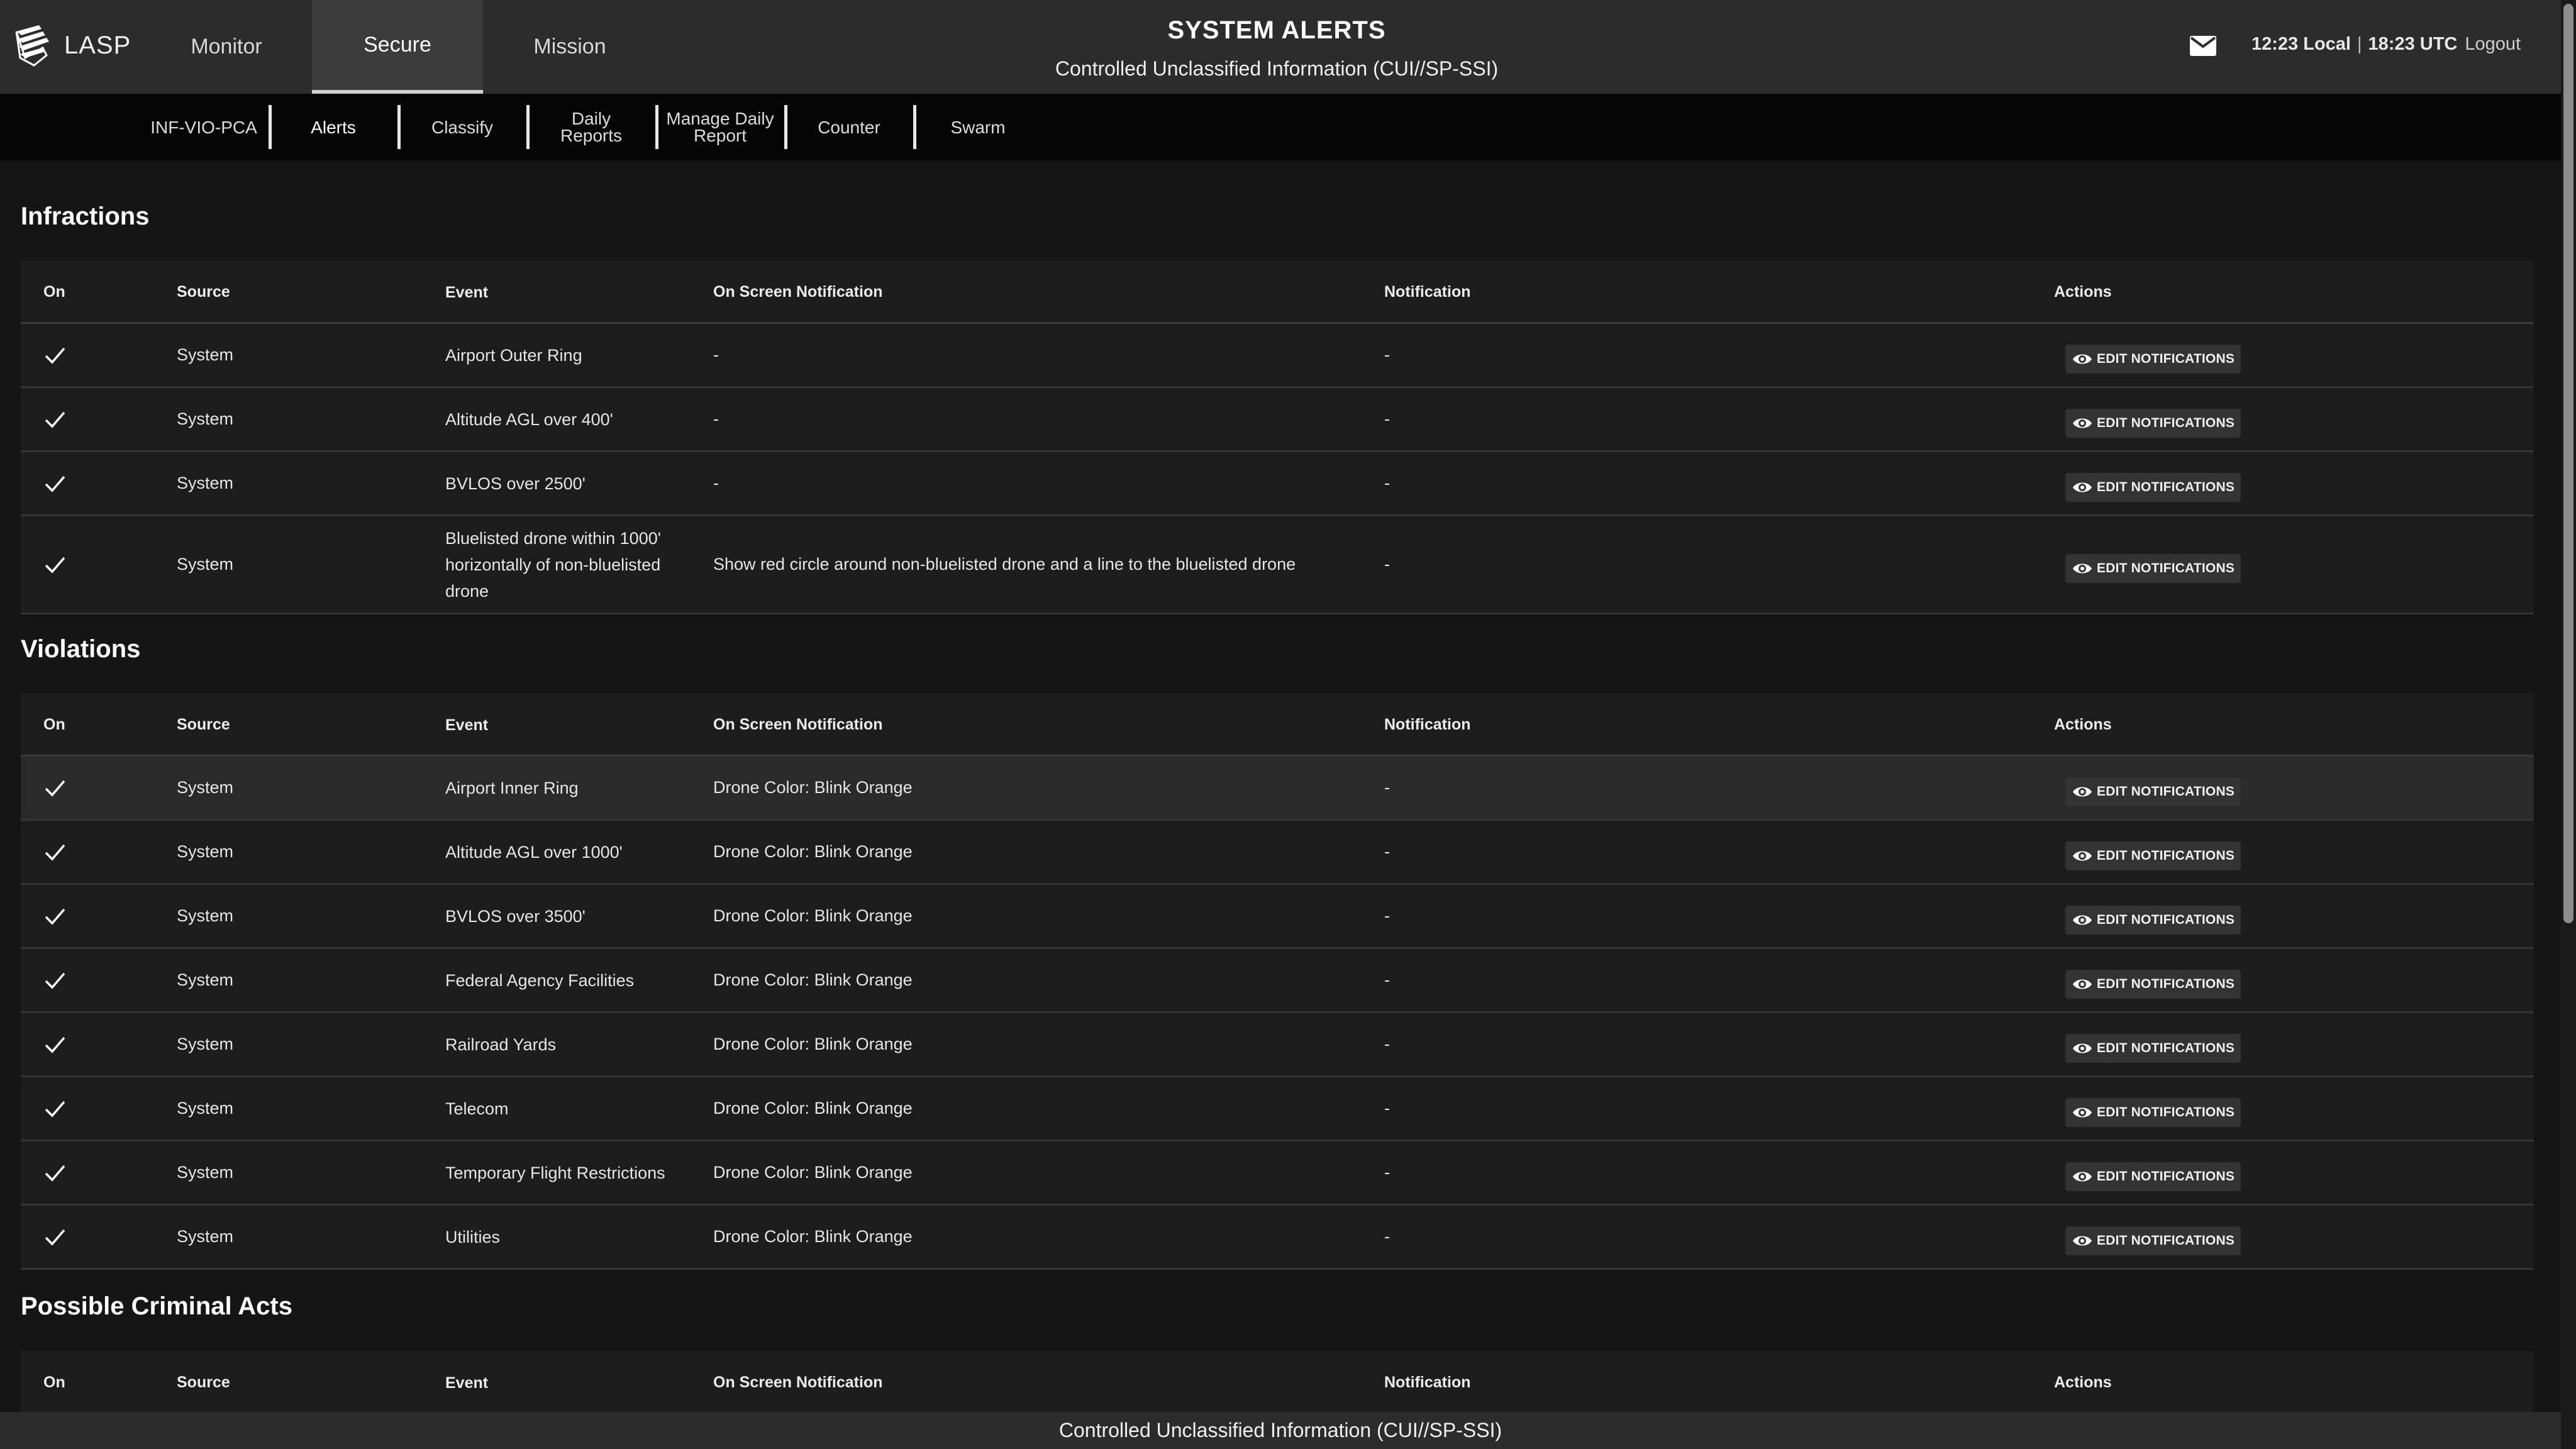  I want to click on tab-secure: Secure, so click(397, 47).